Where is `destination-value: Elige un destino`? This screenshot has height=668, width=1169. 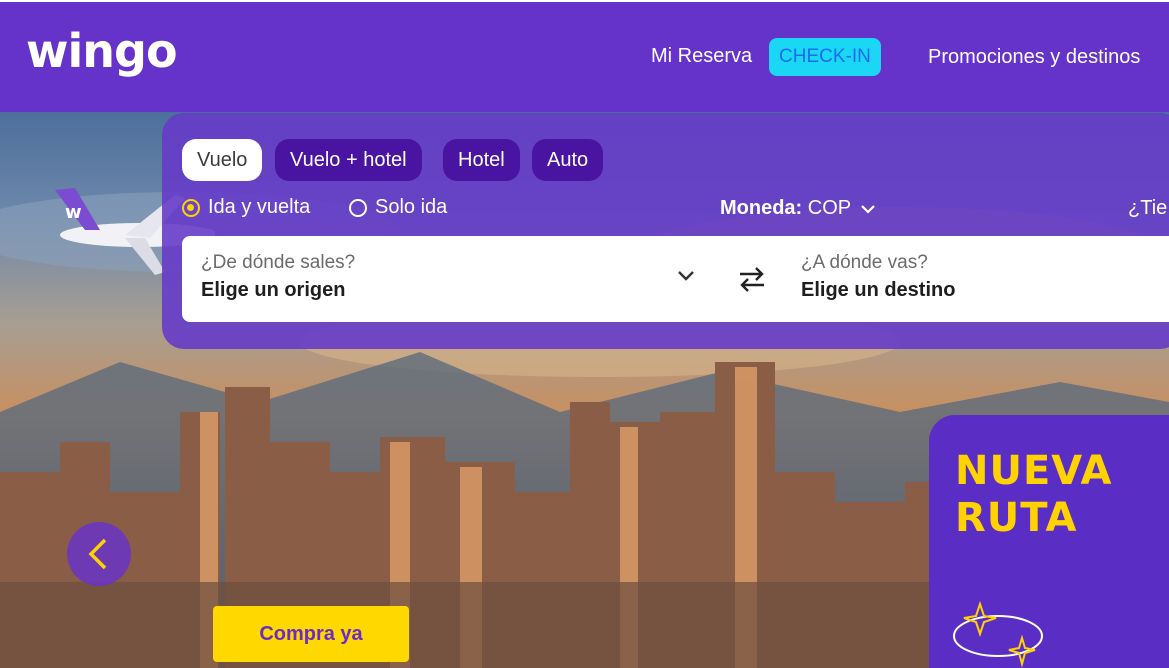
destination-value: Elige un destino is located at coordinates (878, 290).